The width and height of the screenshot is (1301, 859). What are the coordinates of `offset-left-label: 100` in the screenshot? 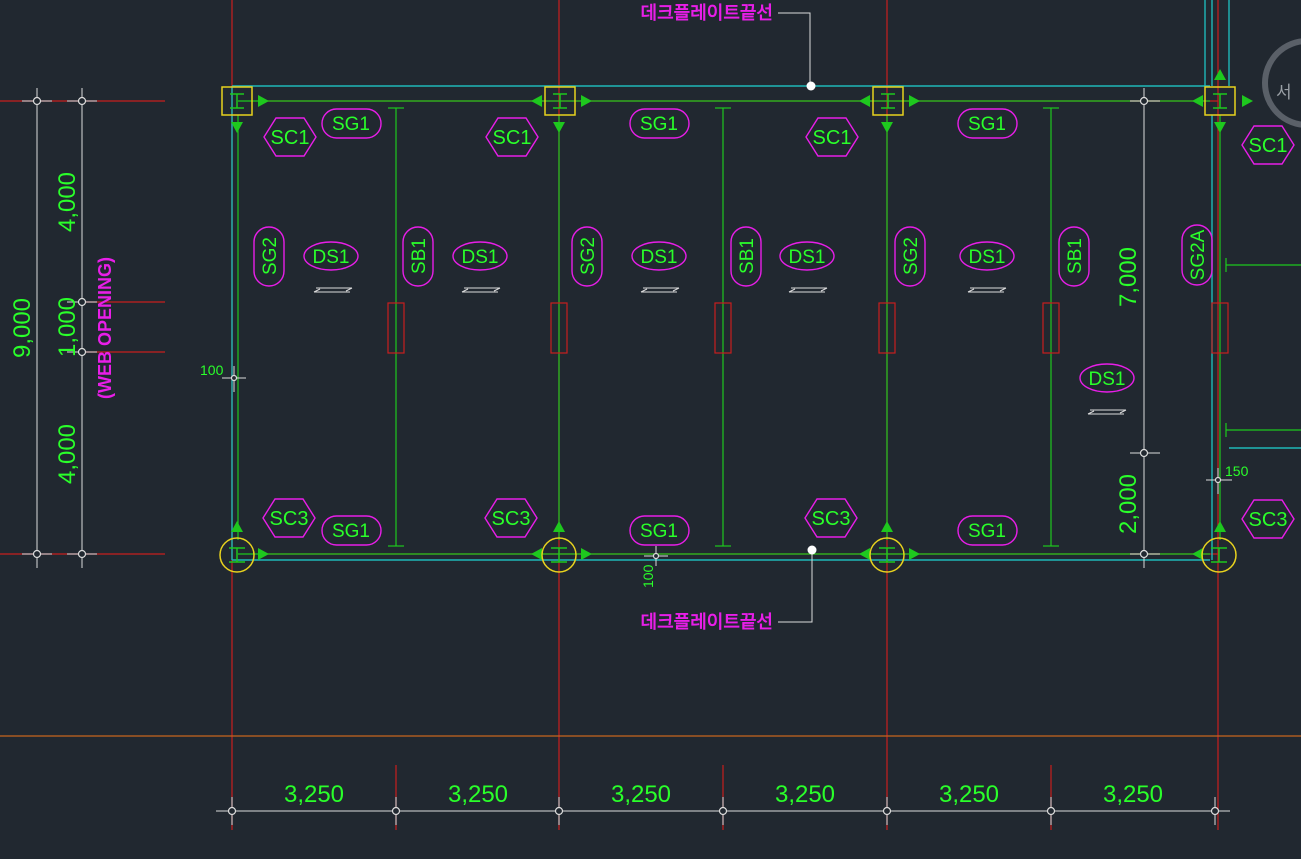 It's located at (212, 370).